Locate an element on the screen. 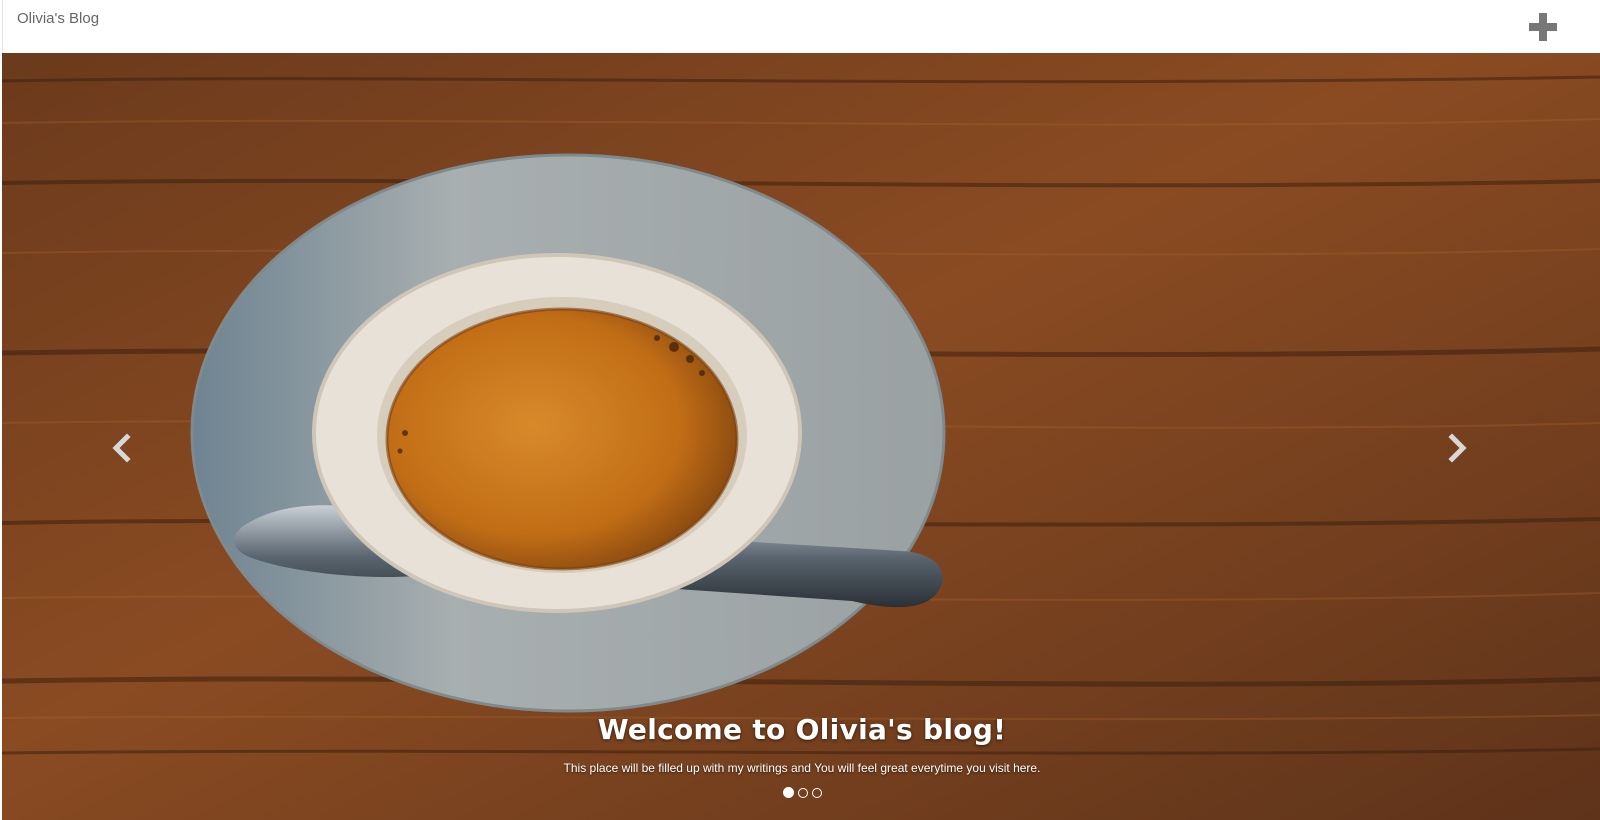 This screenshot has width=1600, height=820. carousel-indicators is located at coordinates (801, 792).